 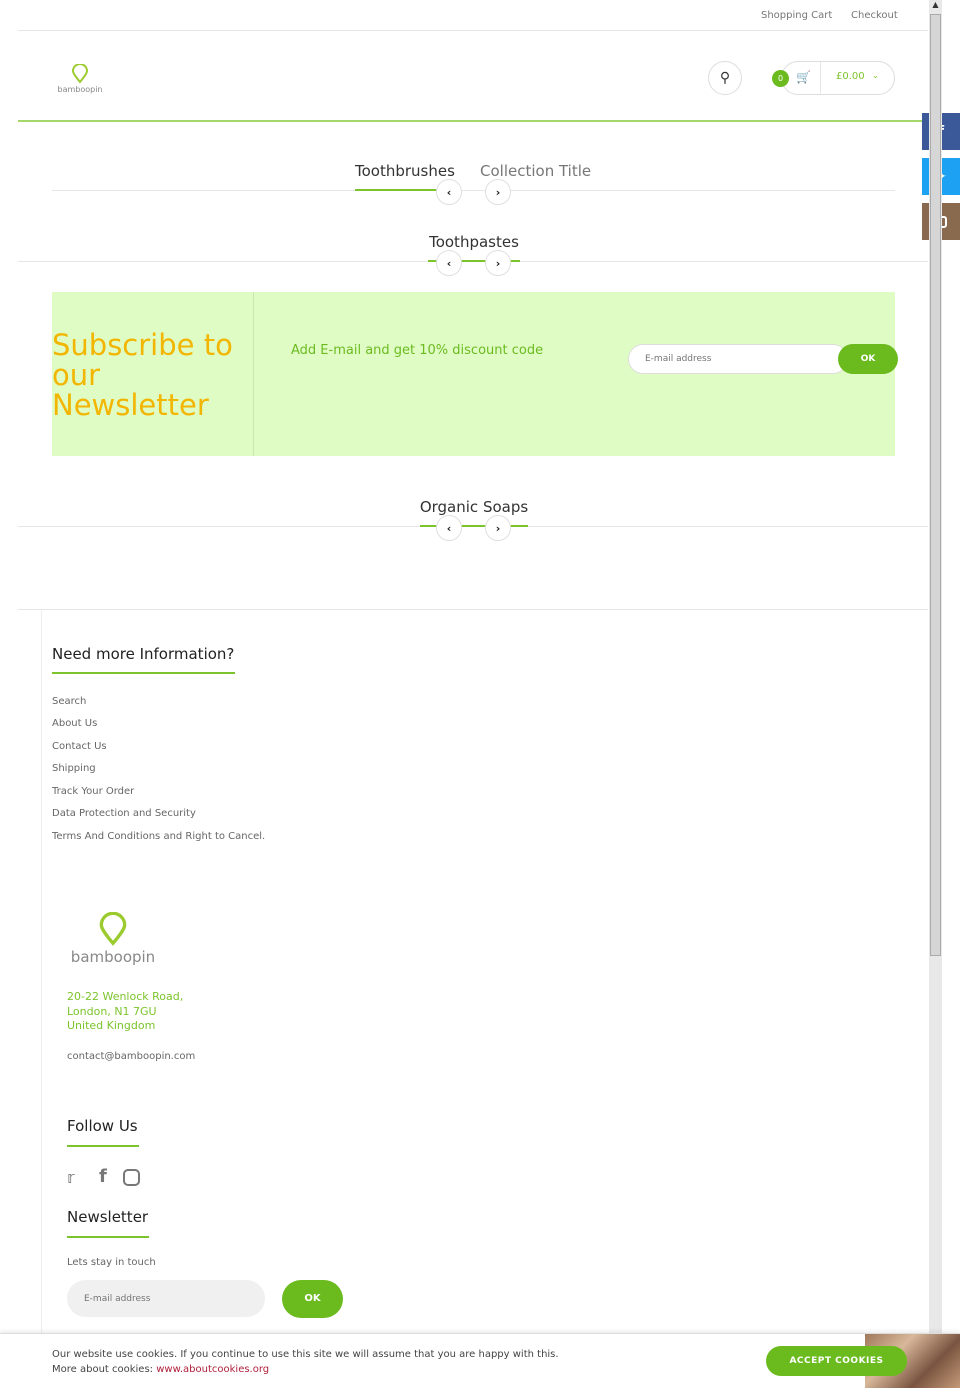 What do you see at coordinates (474, 507) in the screenshot?
I see `section-title: Organic Soaps` at bounding box center [474, 507].